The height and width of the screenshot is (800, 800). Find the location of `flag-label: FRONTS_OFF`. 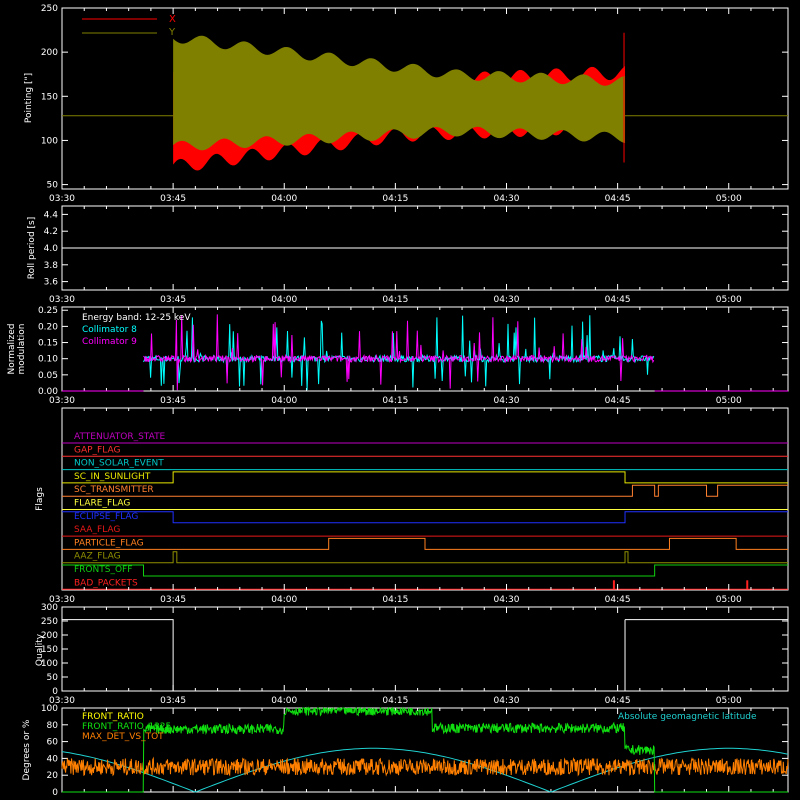

flag-label: FRONTS_OFF is located at coordinates (103, 570).